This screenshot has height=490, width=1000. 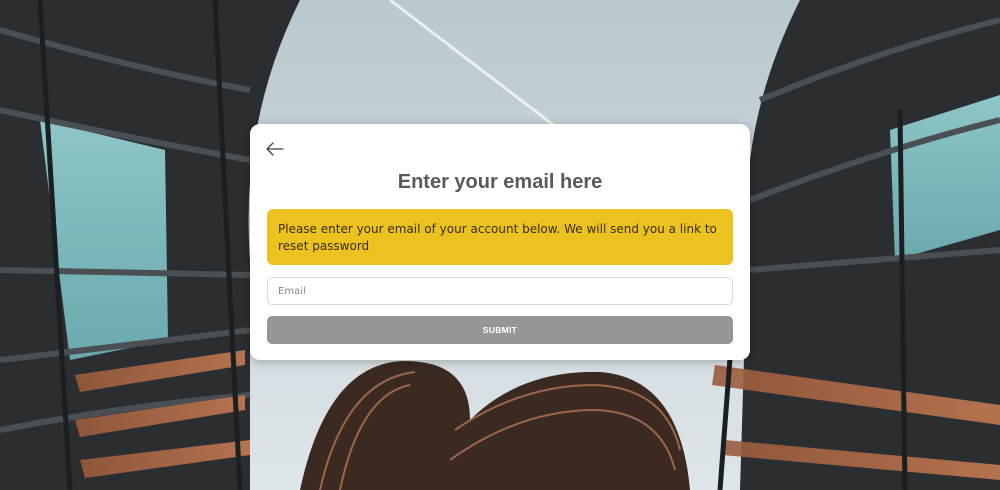 I want to click on back-button, so click(x=275, y=149).